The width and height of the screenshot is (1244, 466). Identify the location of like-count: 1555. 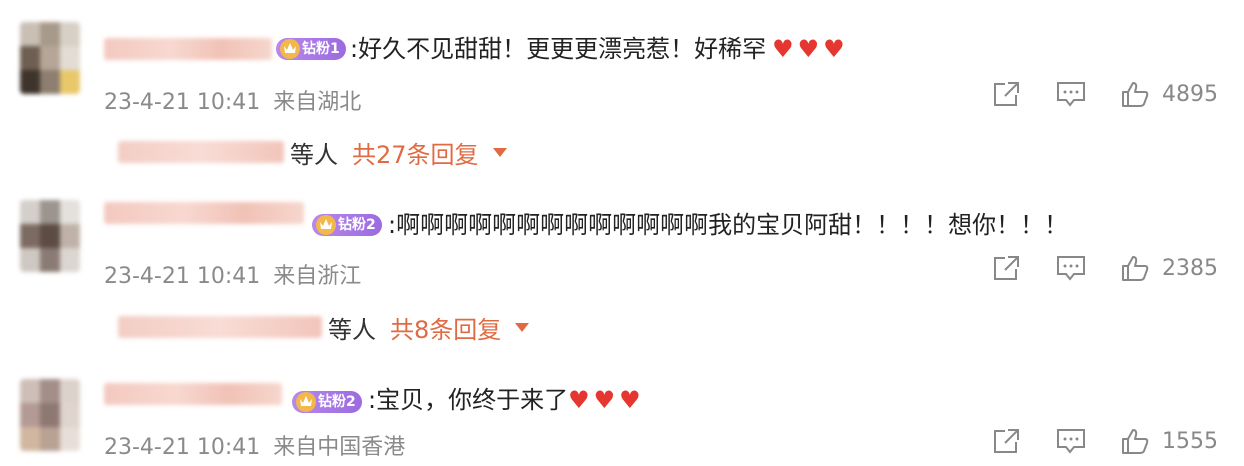
(1190, 441).